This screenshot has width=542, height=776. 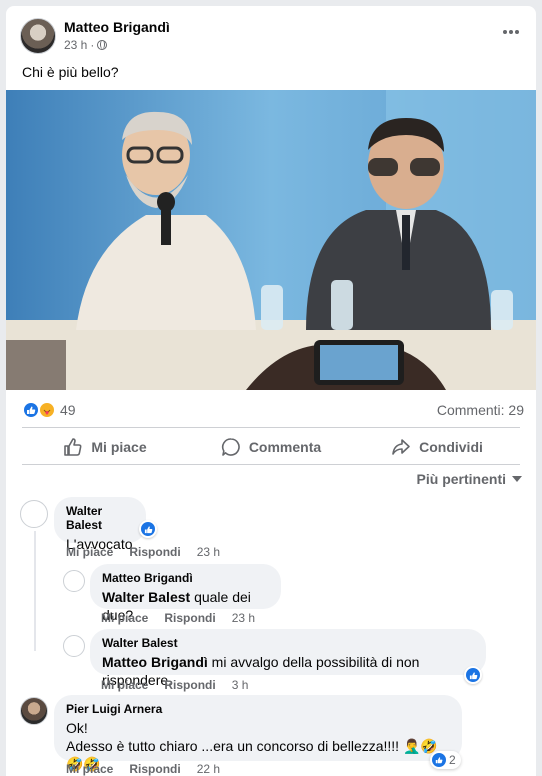 What do you see at coordinates (185, 578) in the screenshot?
I see `comment-author: Matteo Brigandì` at bounding box center [185, 578].